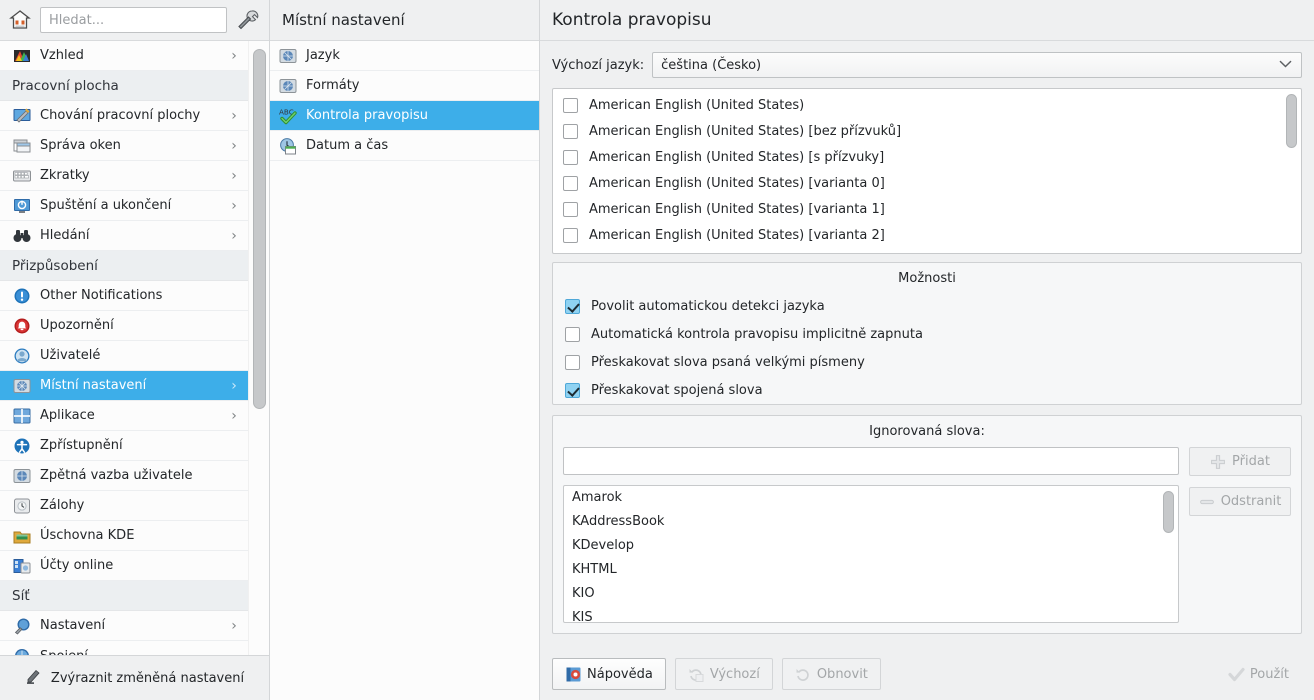 The width and height of the screenshot is (1314, 700). Describe the element at coordinates (248, 20) in the screenshot. I see `wrench-icon` at that location.